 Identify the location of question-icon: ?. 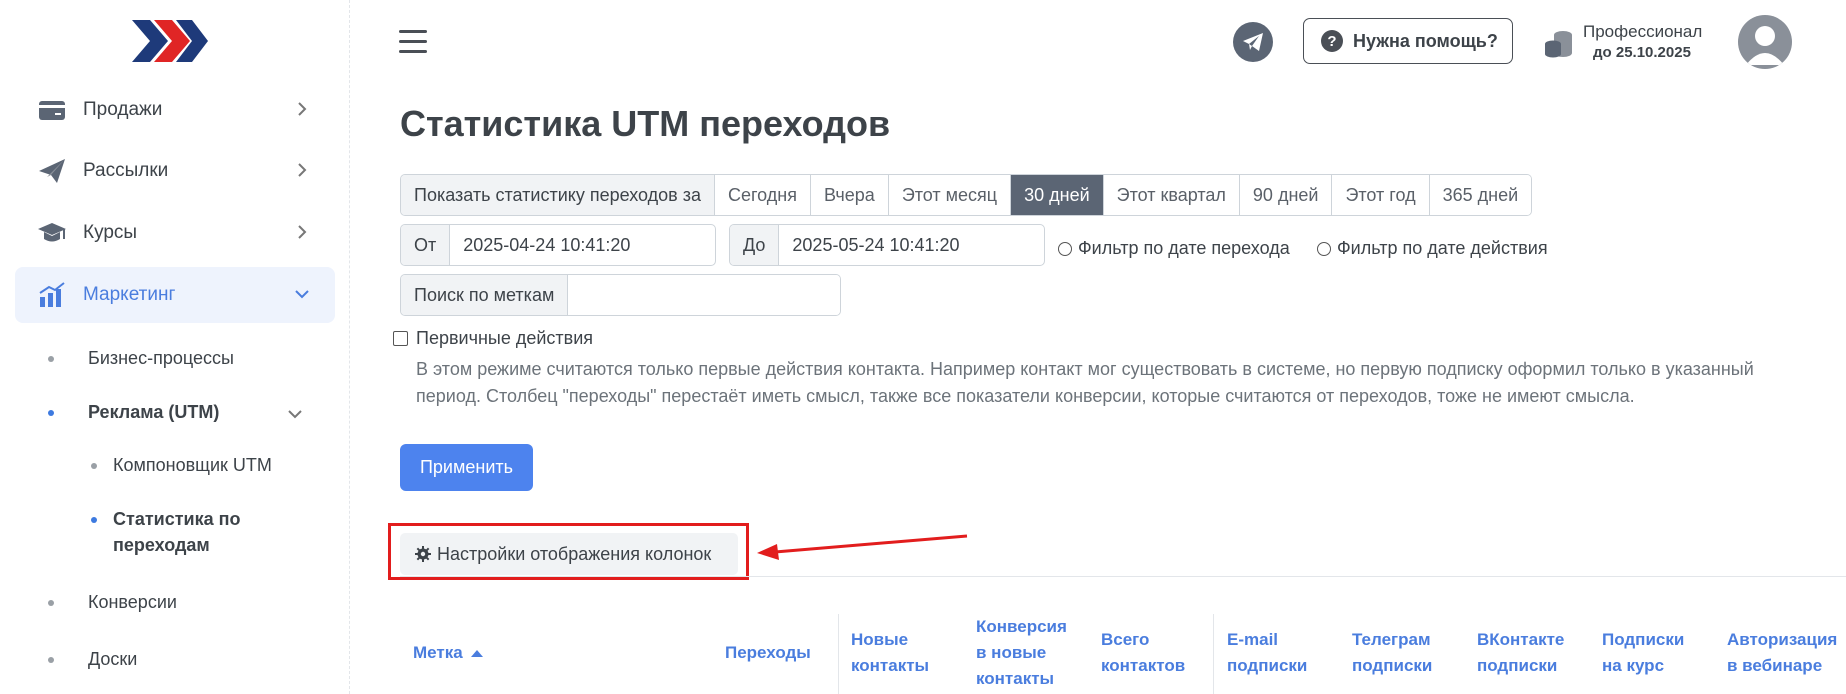
(1332, 41).